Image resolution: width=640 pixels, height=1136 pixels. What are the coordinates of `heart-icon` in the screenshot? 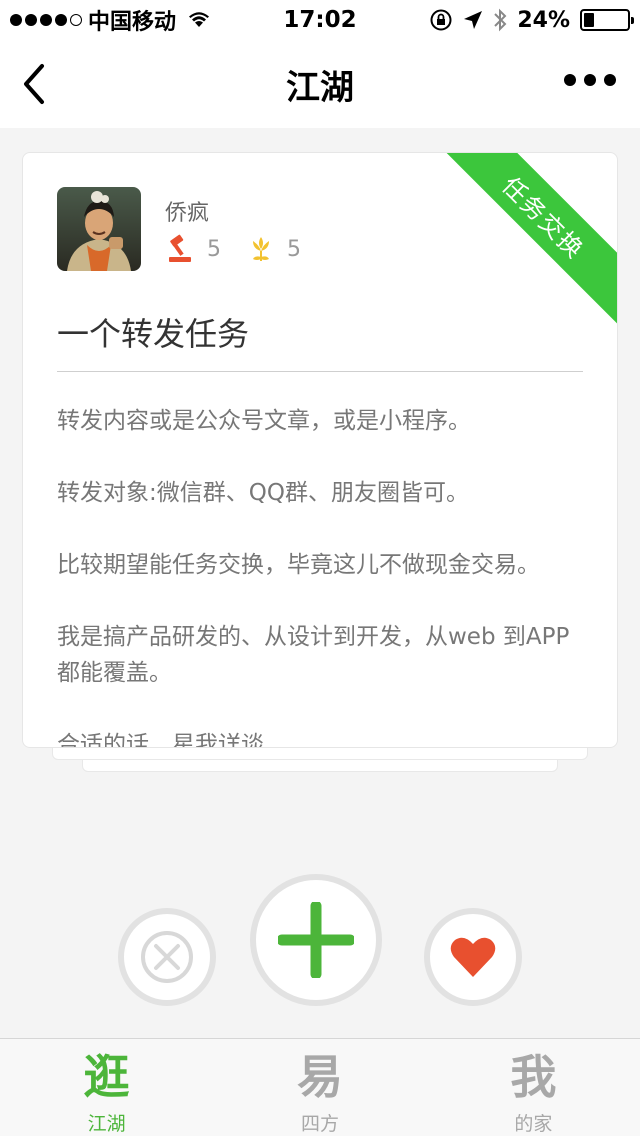 It's located at (473, 957).